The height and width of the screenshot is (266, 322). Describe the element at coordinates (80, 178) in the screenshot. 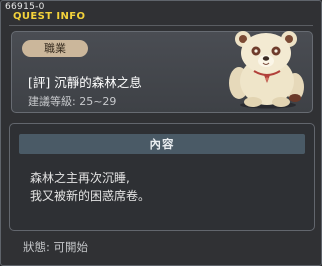

I see `content-line: 森林之主再次沉睡,` at that location.